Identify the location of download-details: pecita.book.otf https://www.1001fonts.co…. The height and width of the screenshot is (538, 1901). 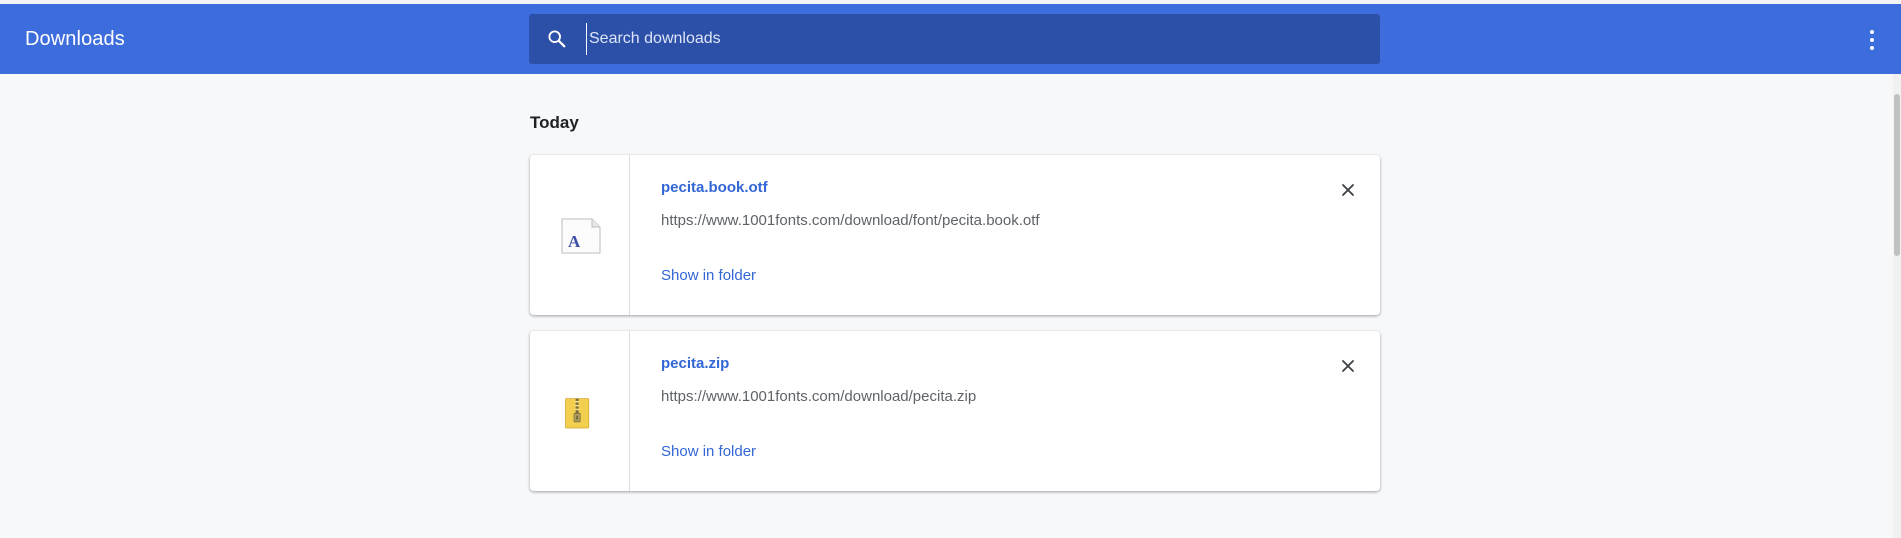
(1001, 235).